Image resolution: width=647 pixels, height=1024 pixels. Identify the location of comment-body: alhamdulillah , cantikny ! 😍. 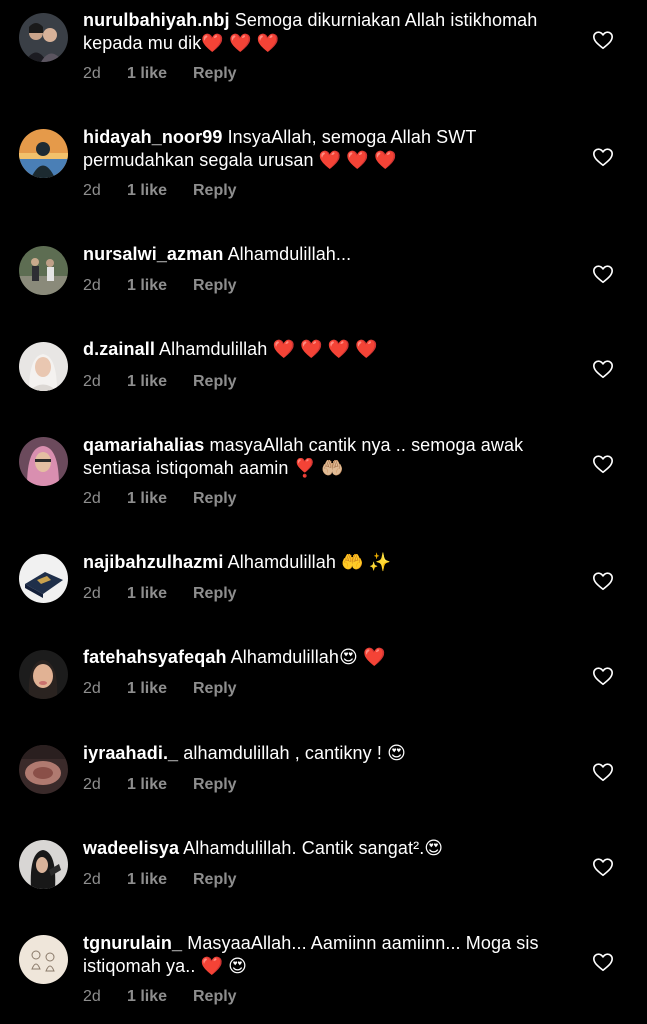
(294, 753).